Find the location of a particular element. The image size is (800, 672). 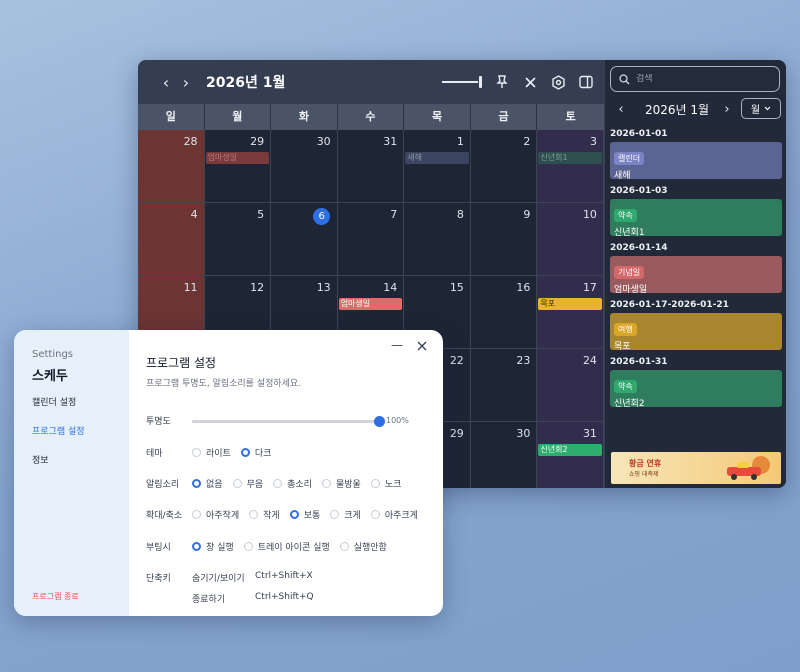

date-number: 14 is located at coordinates (390, 287).